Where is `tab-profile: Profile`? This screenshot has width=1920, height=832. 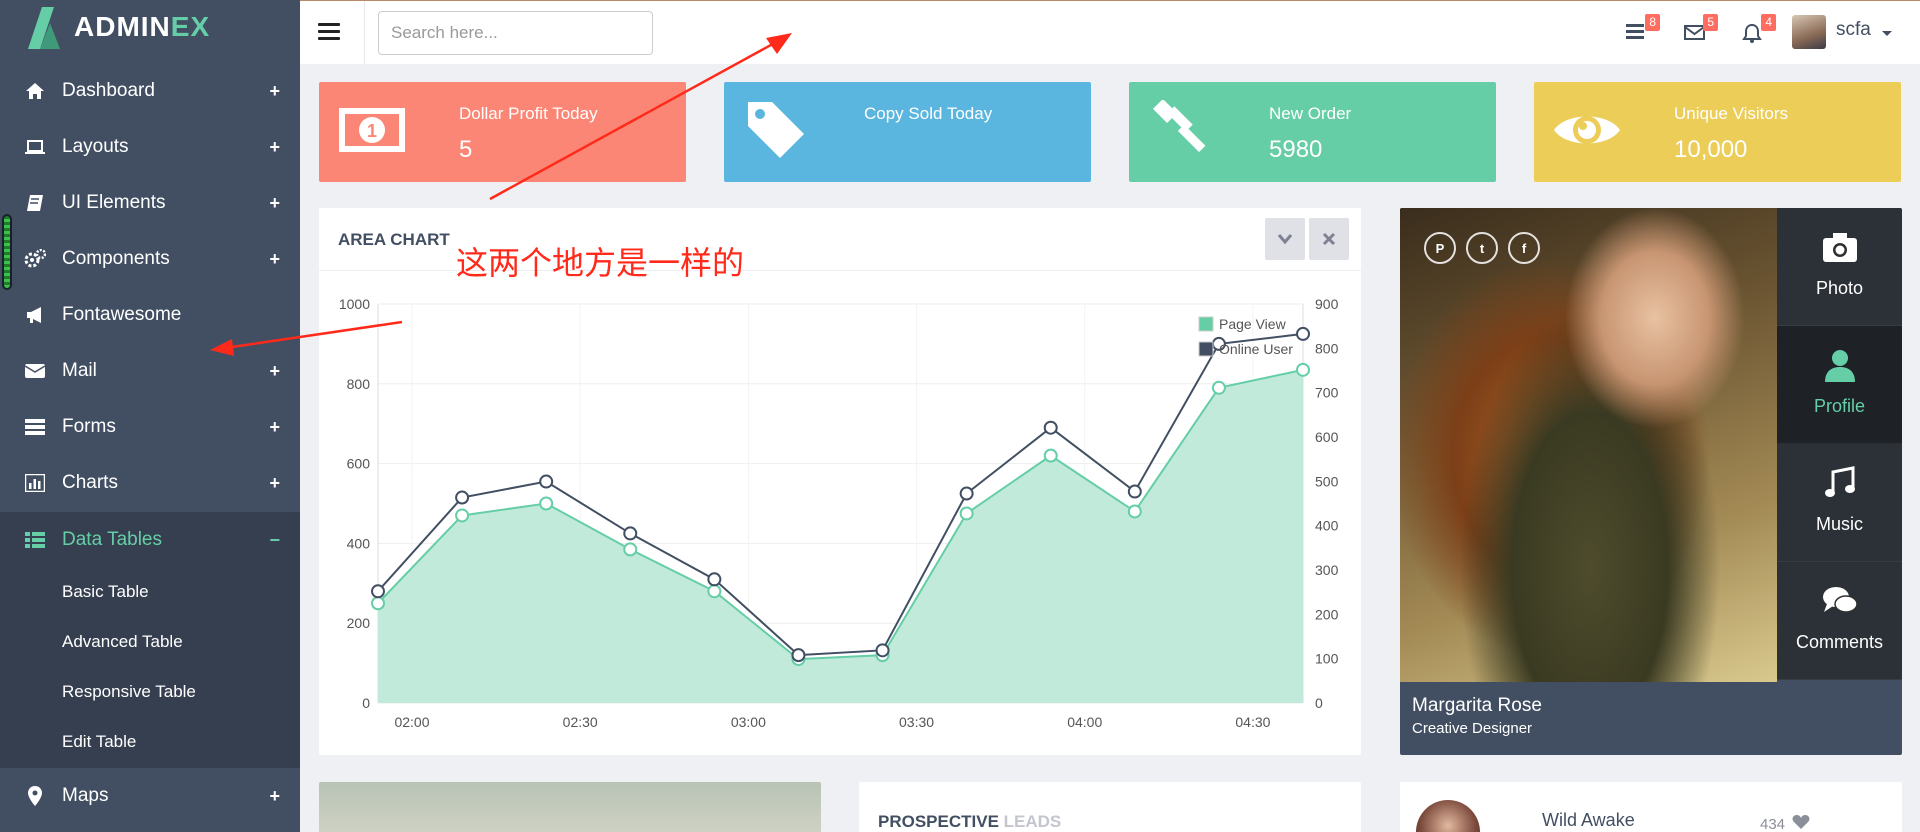
tab-profile: Profile is located at coordinates (1839, 385).